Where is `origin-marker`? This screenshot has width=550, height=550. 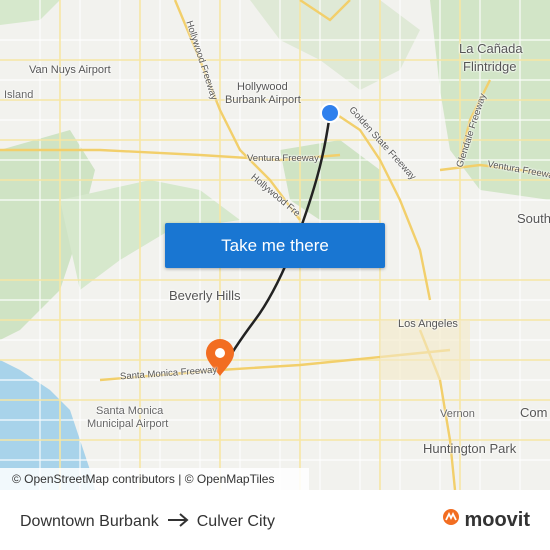
origin-marker is located at coordinates (330, 113).